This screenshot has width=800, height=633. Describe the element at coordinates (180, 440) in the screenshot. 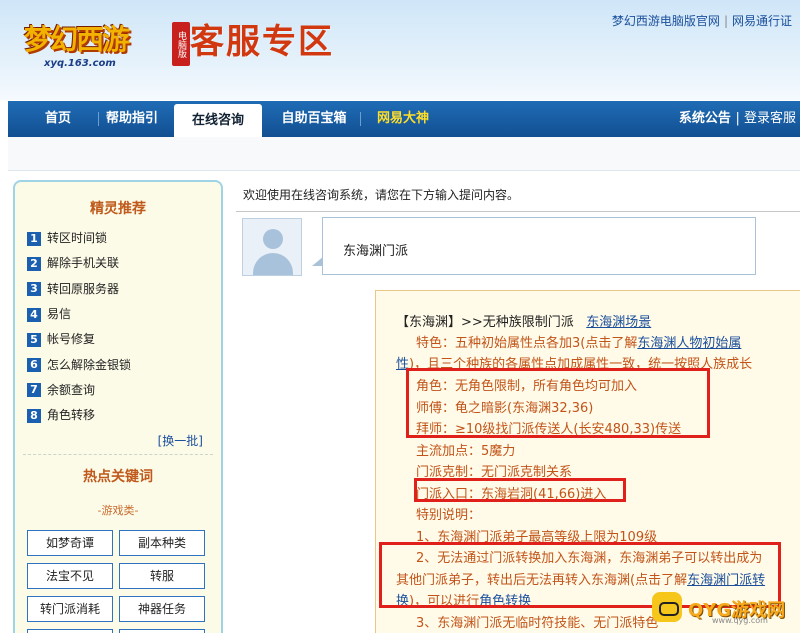

I see `change-batch-link: [换一批]` at that location.